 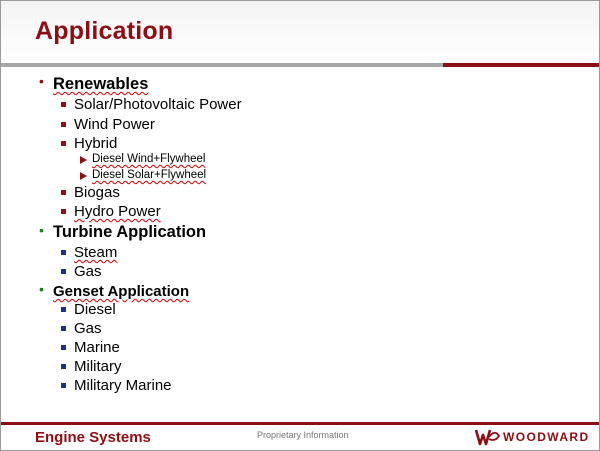 I want to click on outline-item-military: Military, so click(x=98, y=366).